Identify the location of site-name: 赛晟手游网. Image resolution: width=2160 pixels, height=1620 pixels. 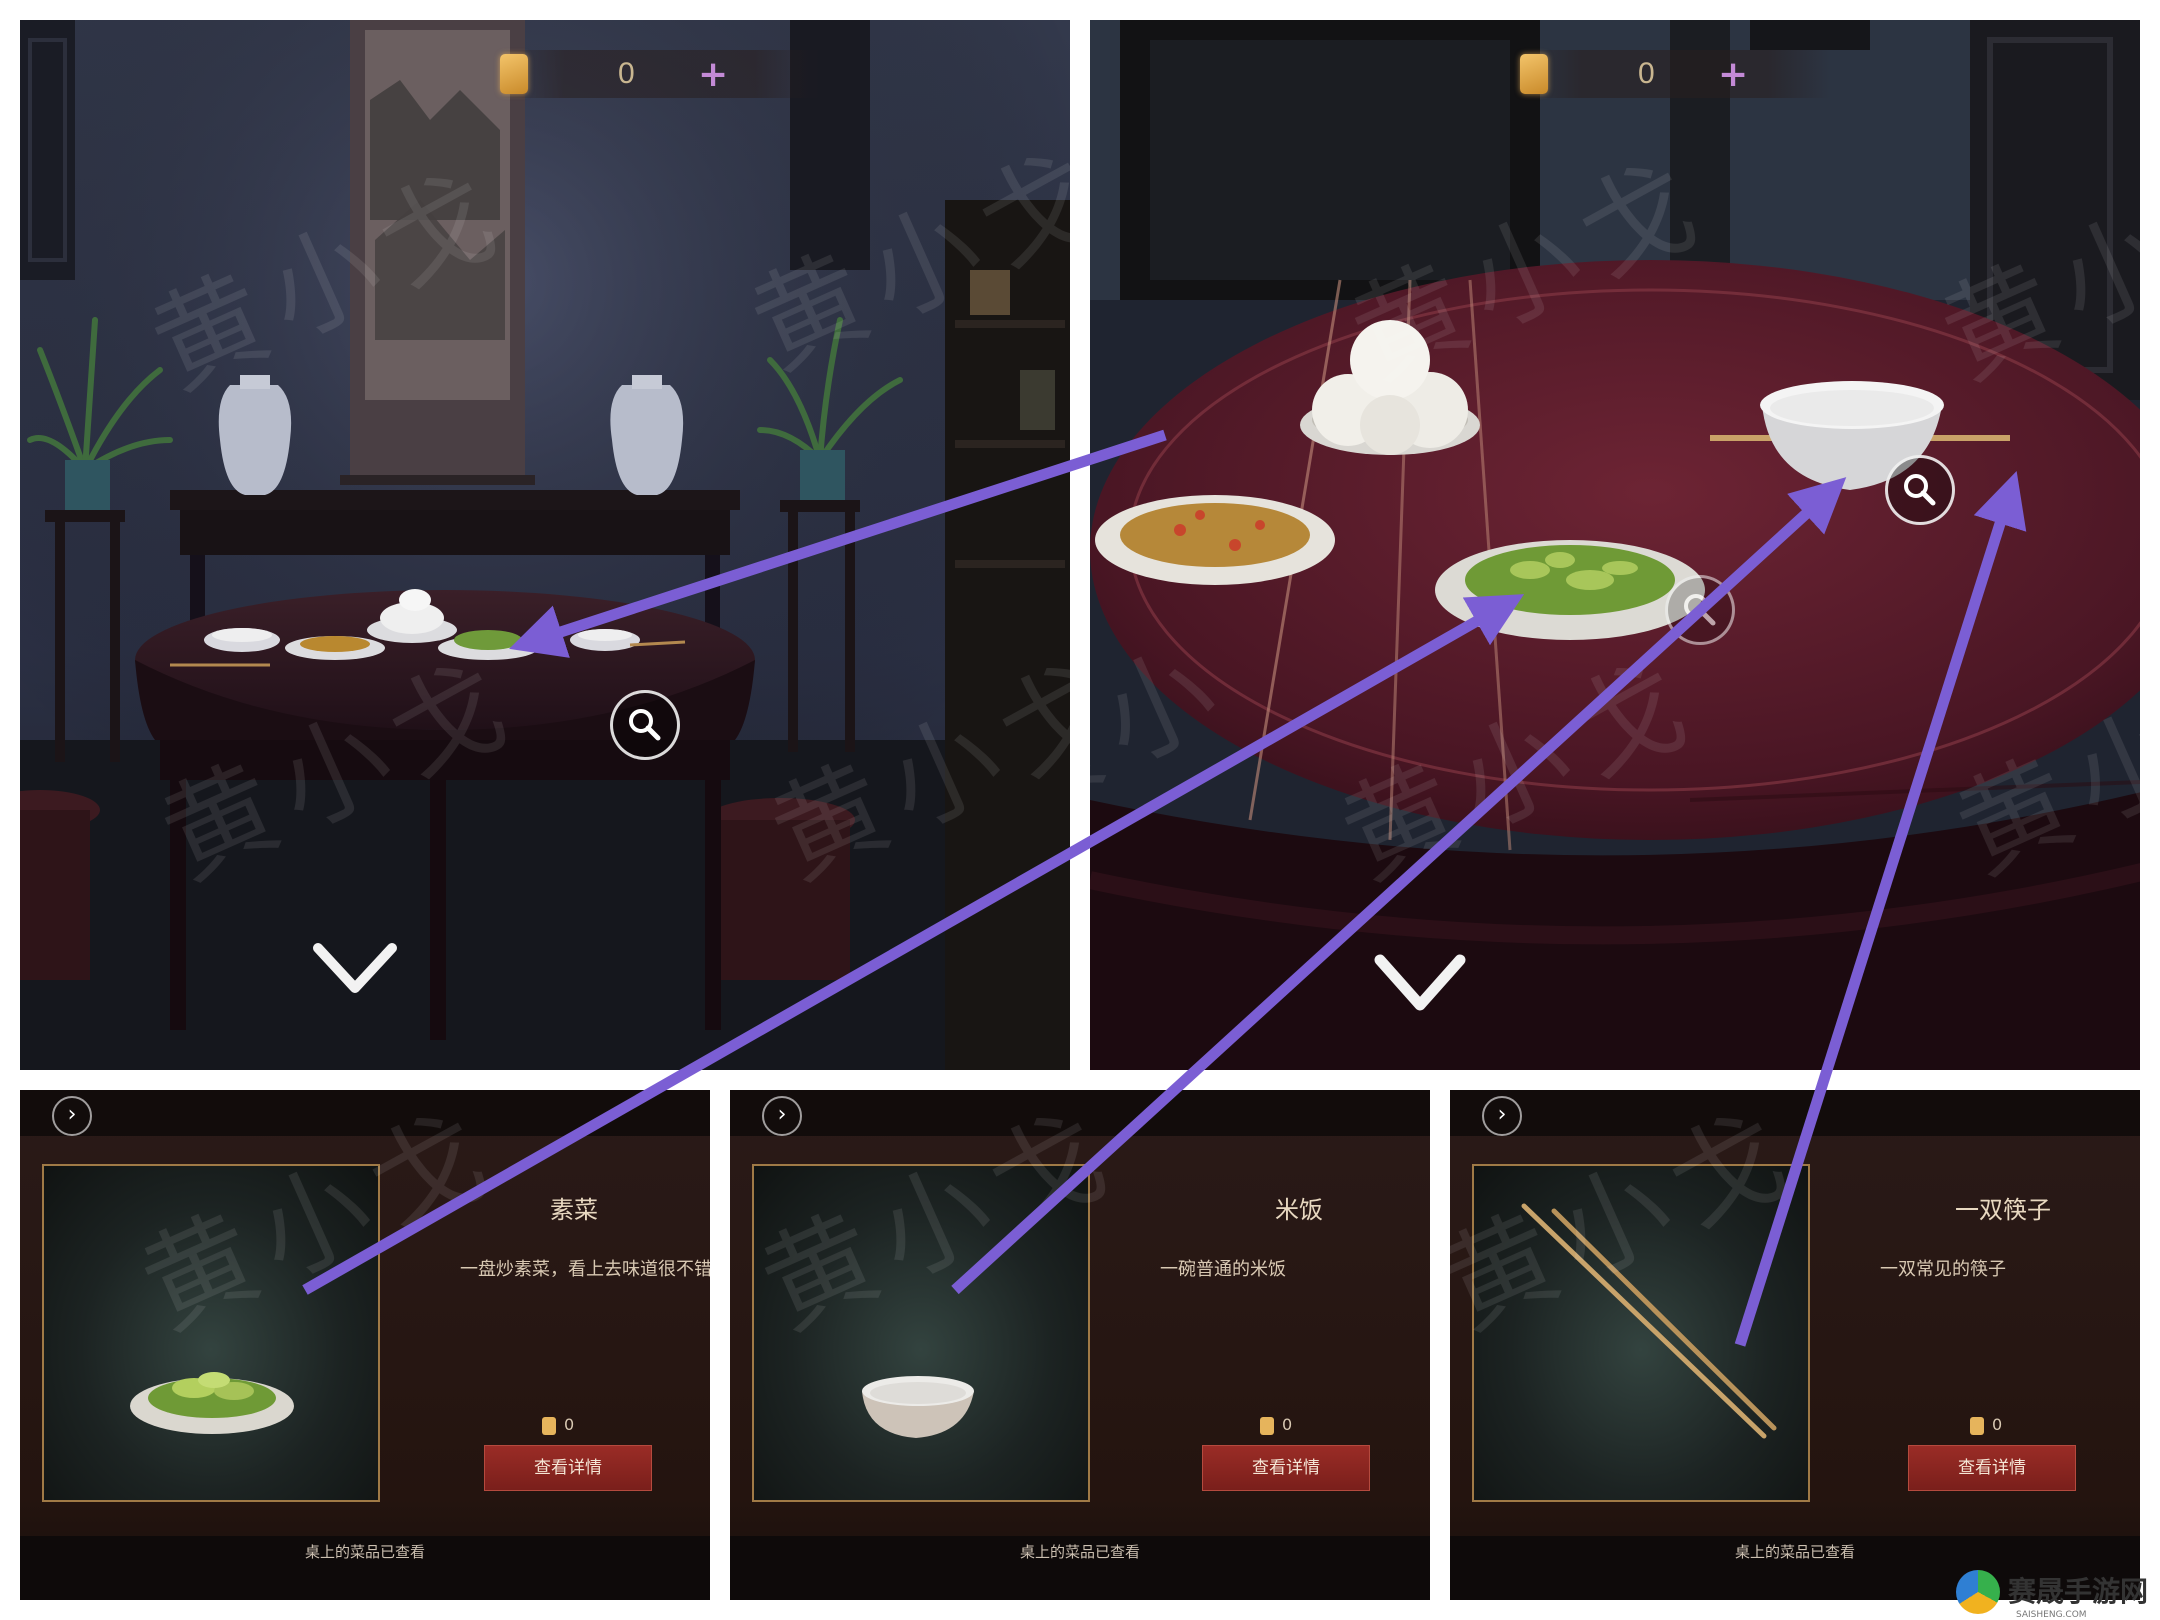
(2077, 1591).